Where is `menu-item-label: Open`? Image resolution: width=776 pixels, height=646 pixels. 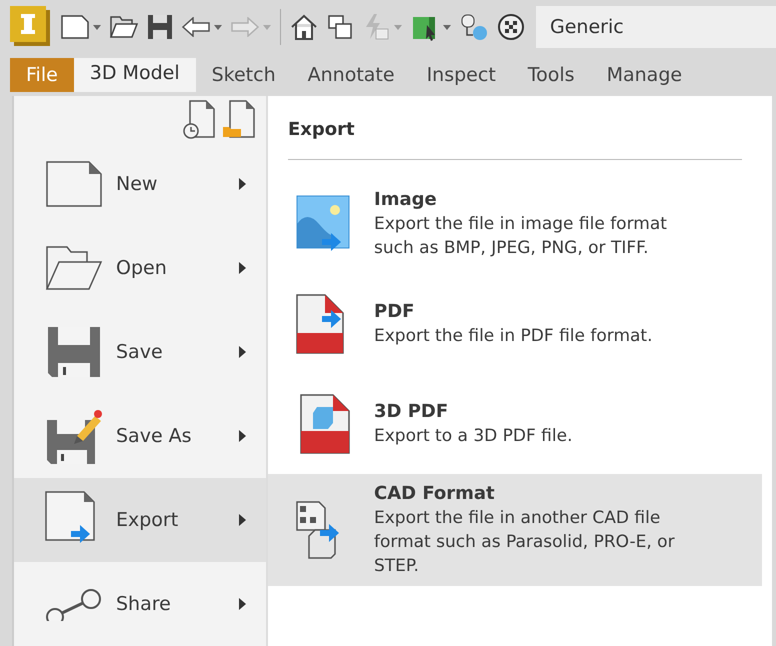
menu-item-label: Open is located at coordinates (142, 268).